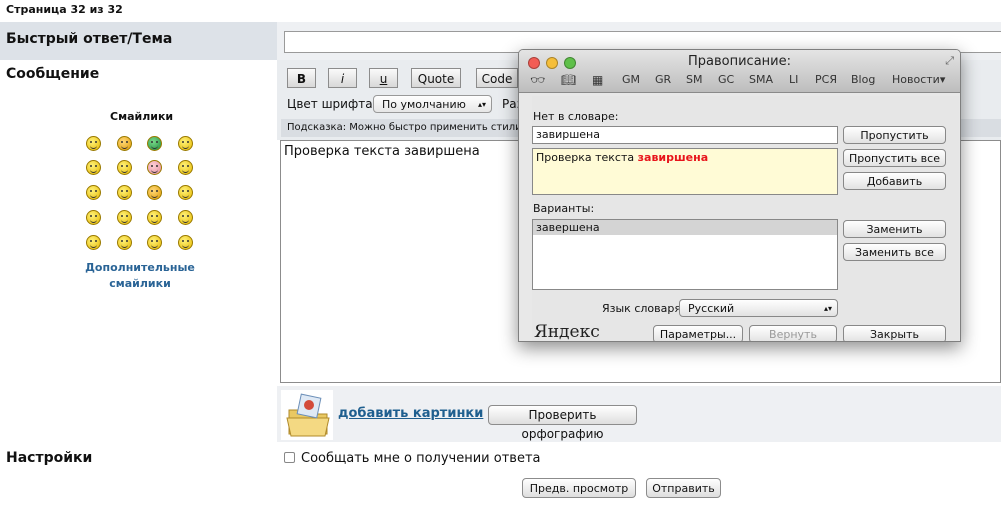  Describe the element at coordinates (758, 308) in the screenshot. I see `dict-lang-select: Русский ▴▾` at that location.